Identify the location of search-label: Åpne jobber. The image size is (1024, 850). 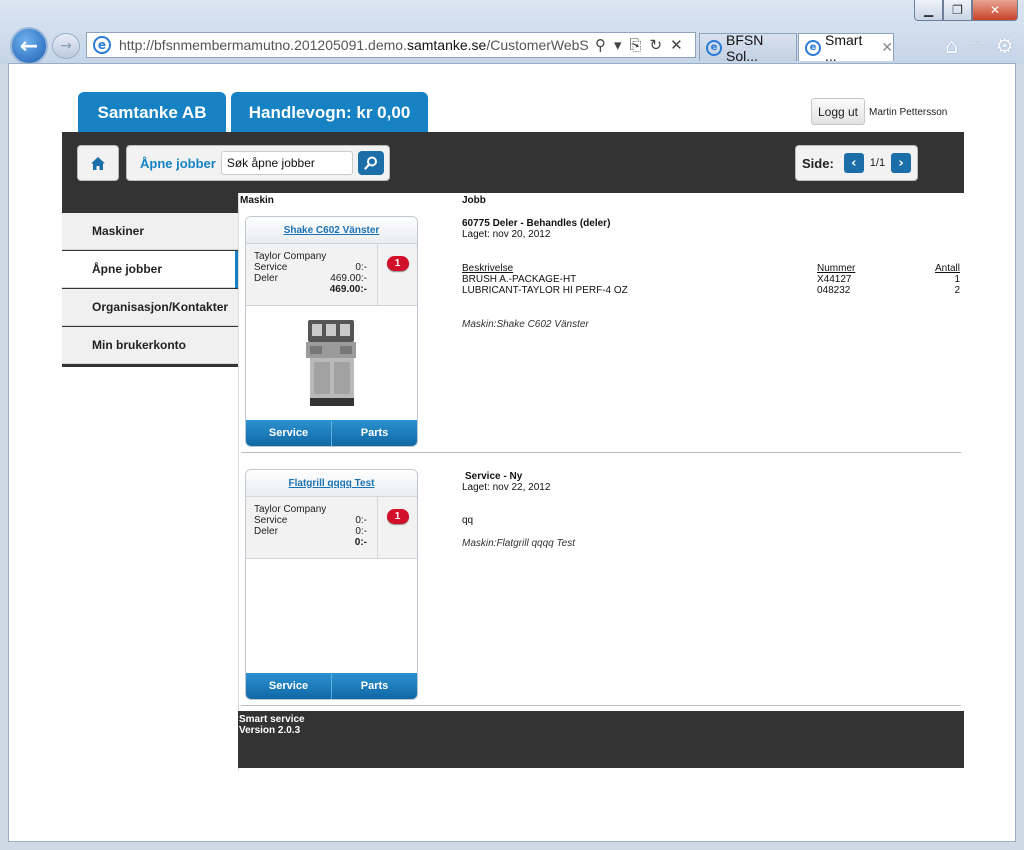
(178, 163).